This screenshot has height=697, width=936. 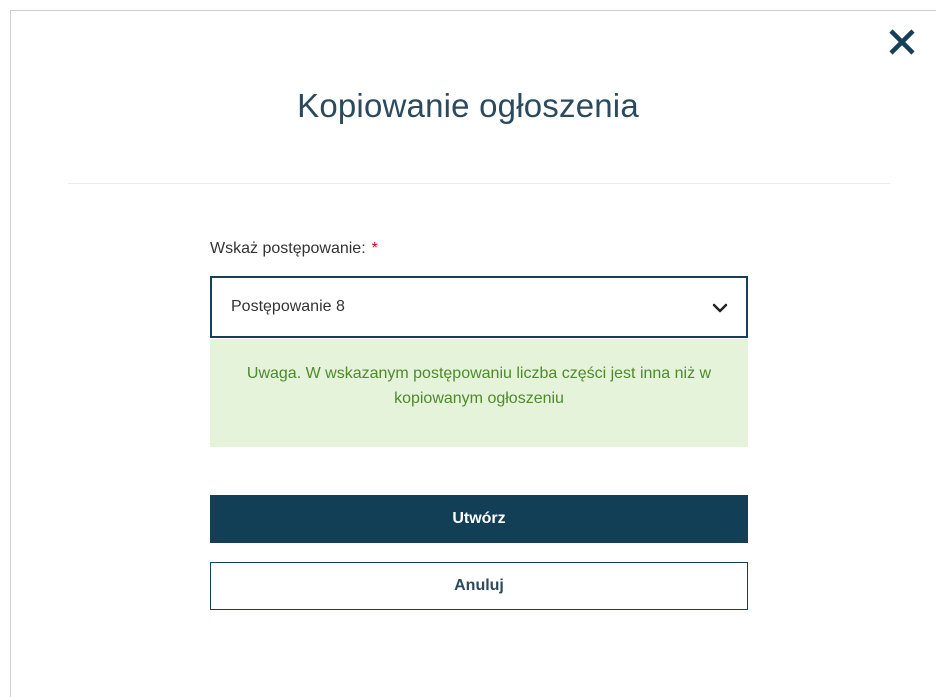 What do you see at coordinates (479, 586) in the screenshot?
I see `cancel-button: Anuluj` at bounding box center [479, 586].